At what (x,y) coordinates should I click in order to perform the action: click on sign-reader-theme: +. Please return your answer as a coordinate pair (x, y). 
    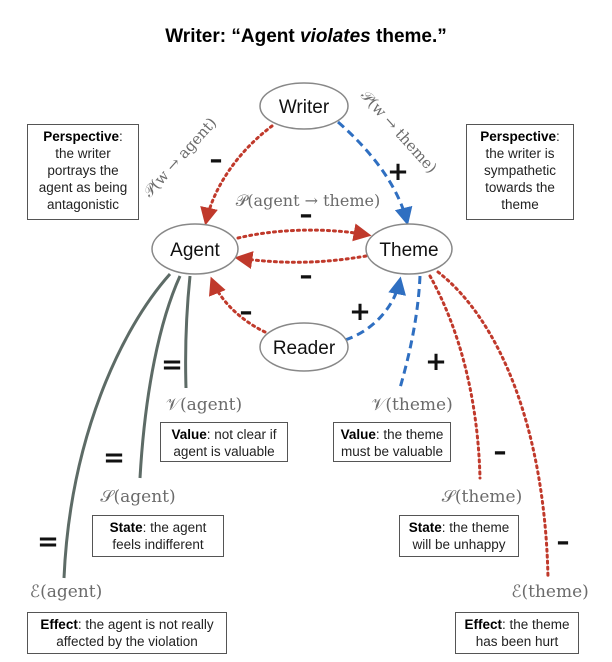
    Looking at the image, I should click on (360, 312).